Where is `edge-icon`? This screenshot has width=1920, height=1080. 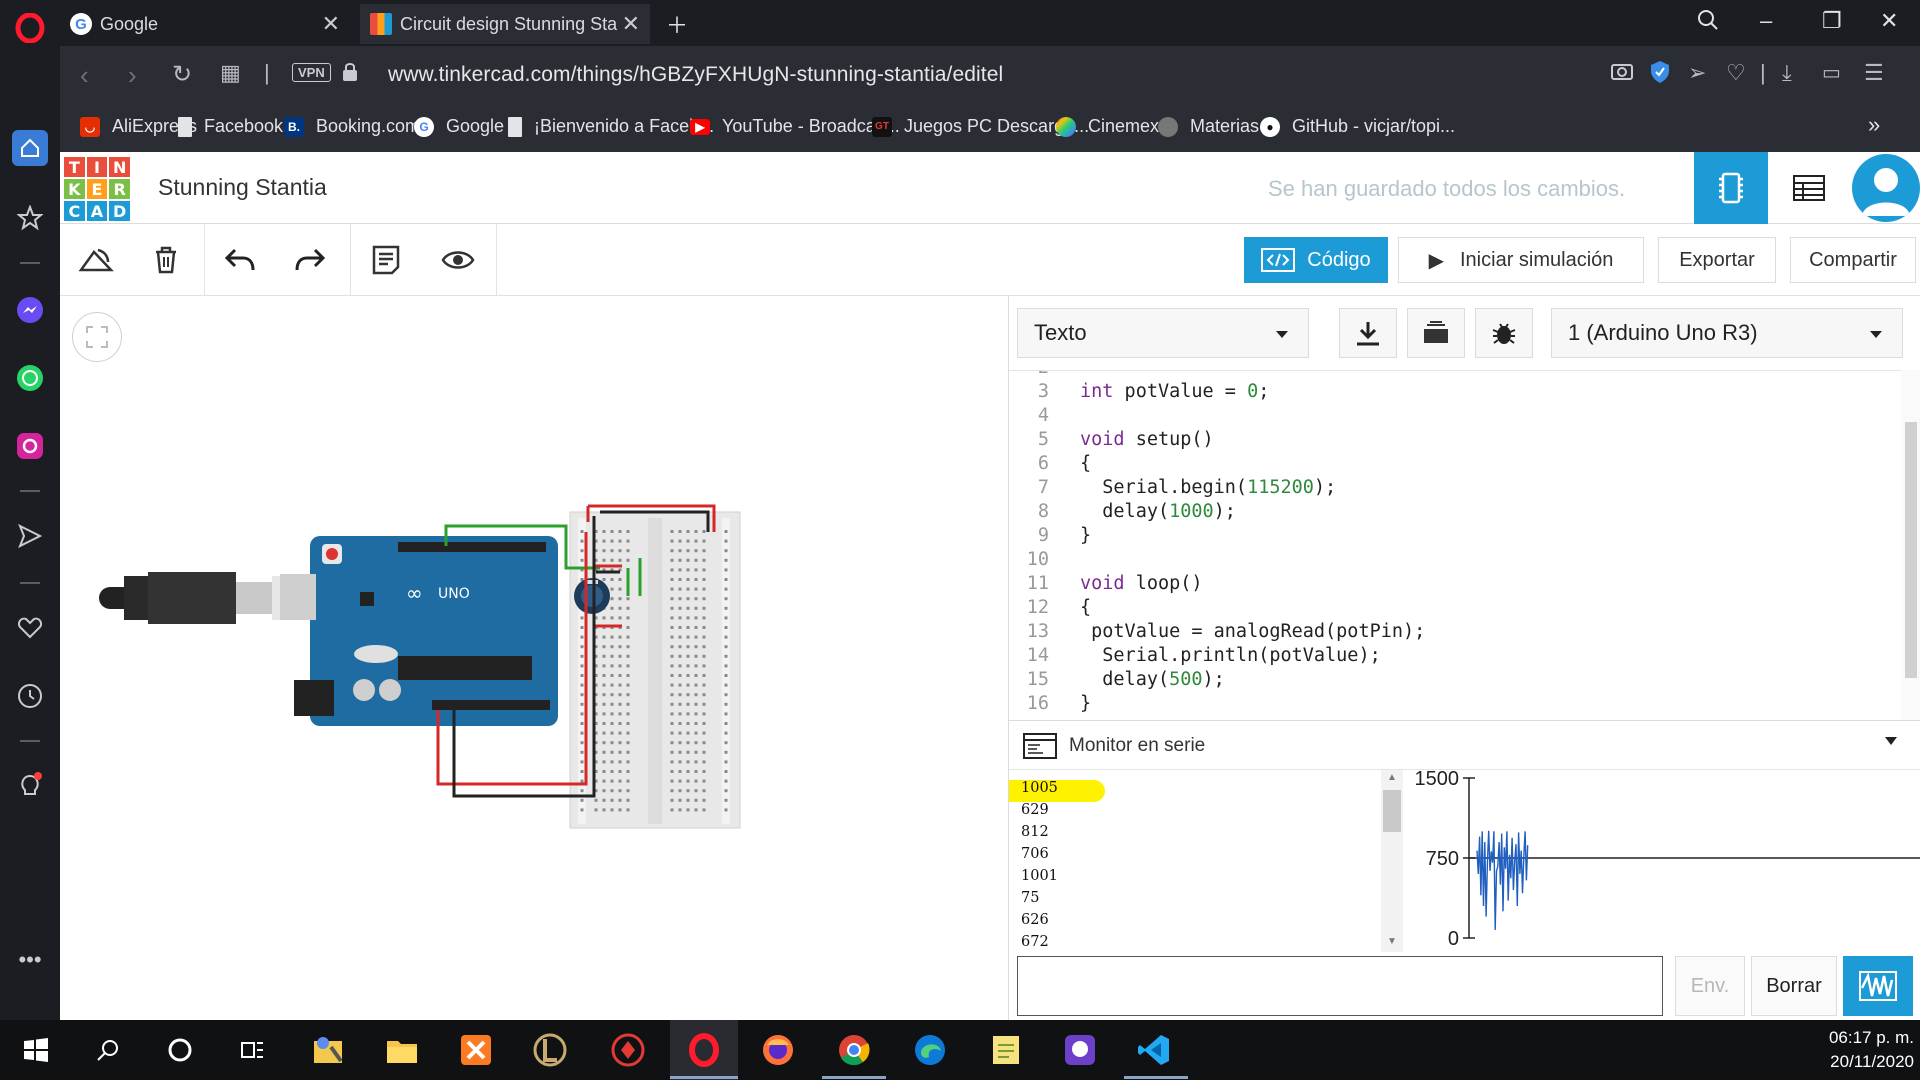
edge-icon is located at coordinates (930, 1050).